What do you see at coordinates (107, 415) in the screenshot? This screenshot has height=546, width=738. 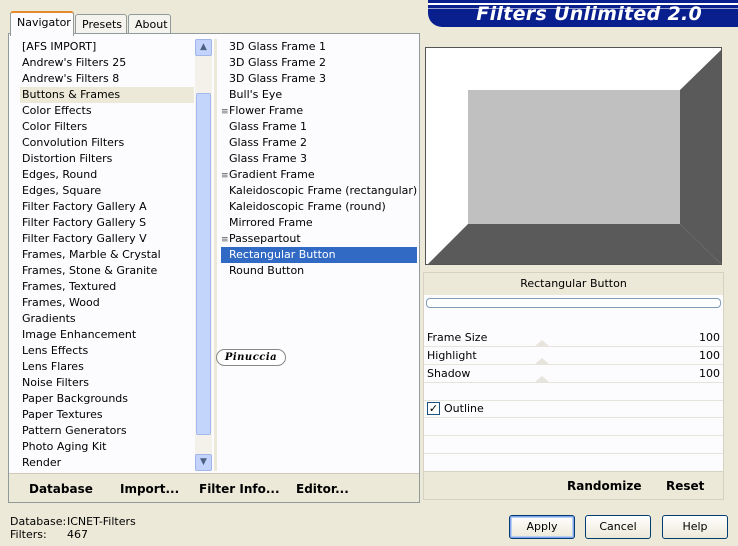 I see `category-item: Paper Textures` at bounding box center [107, 415].